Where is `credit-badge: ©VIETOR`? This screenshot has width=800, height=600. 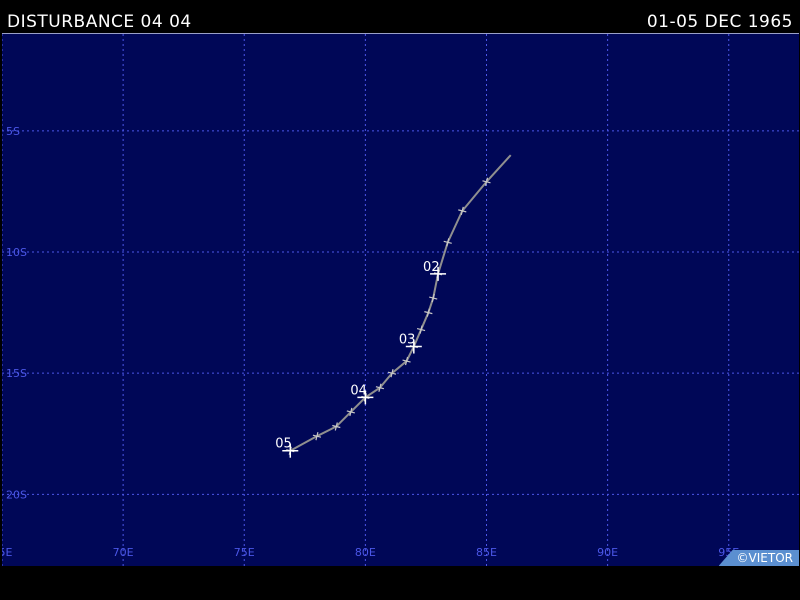 credit-badge: ©VIETOR is located at coordinates (758, 558).